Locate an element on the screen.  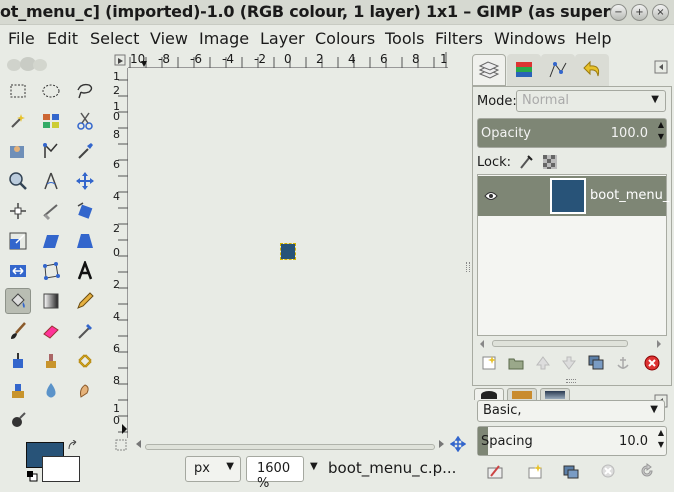
fuzzy-select-icon is located at coordinates (18, 121).